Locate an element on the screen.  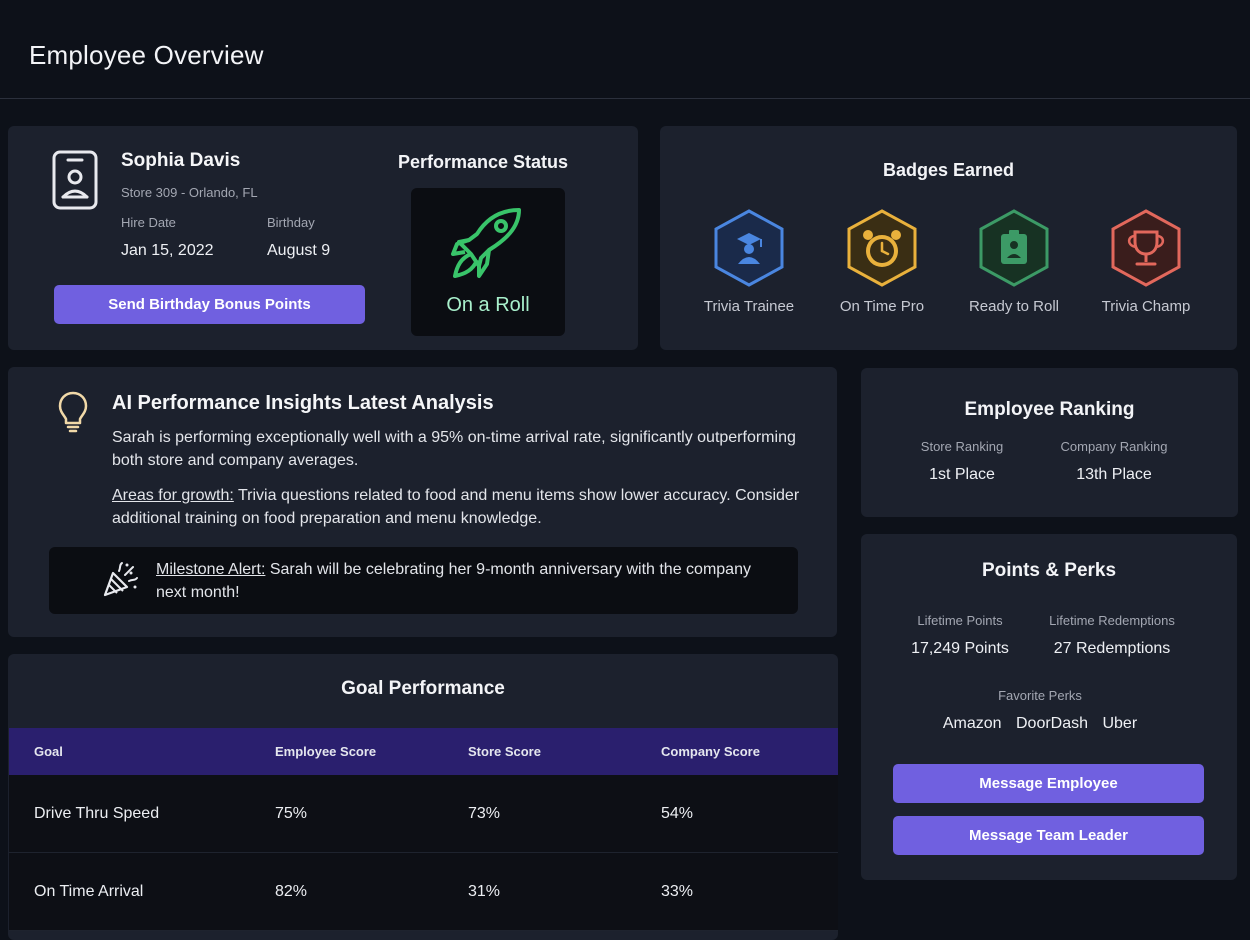
column-header-employee-score: Employee Score is located at coordinates (326, 751).